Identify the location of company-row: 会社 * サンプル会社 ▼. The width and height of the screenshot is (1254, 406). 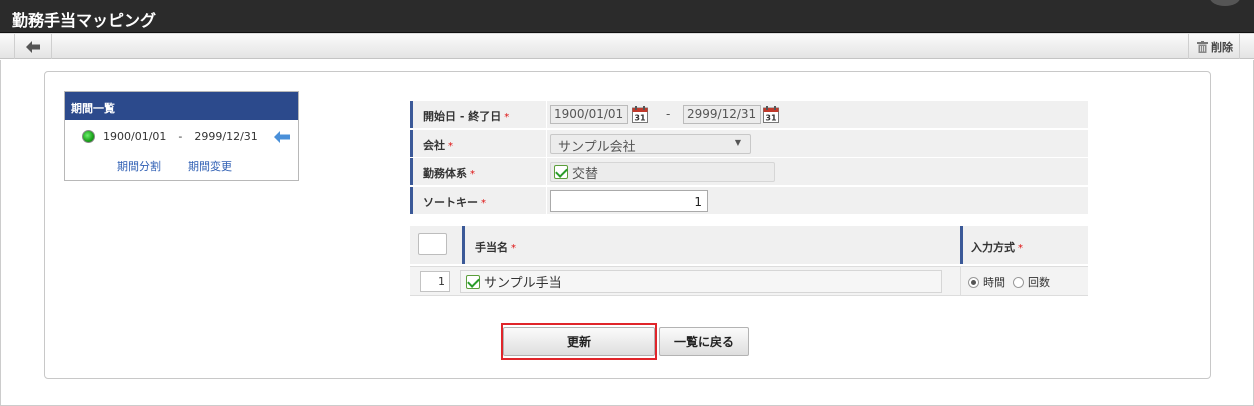
(749, 143).